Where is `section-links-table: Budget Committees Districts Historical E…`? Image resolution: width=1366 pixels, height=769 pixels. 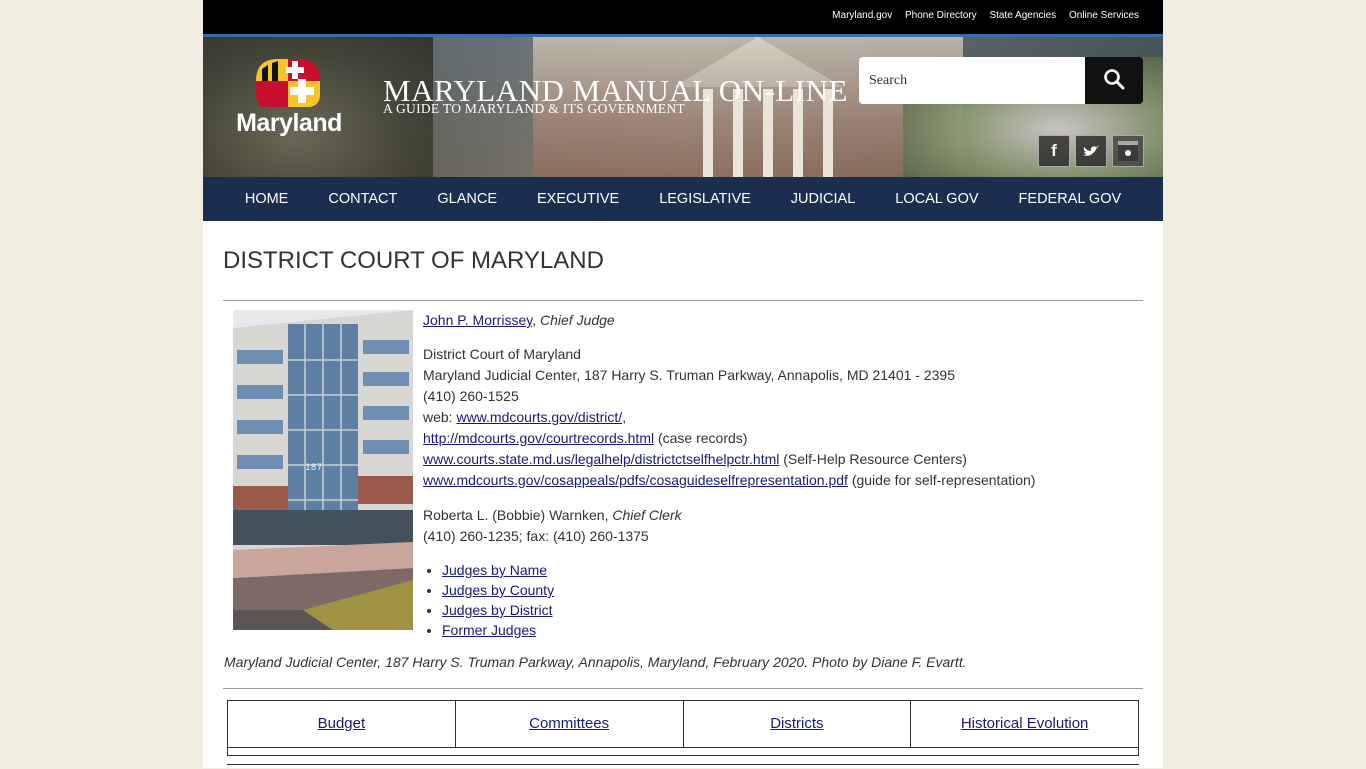
section-links-table: Budget Committees Districts Historical E… is located at coordinates (683, 724).